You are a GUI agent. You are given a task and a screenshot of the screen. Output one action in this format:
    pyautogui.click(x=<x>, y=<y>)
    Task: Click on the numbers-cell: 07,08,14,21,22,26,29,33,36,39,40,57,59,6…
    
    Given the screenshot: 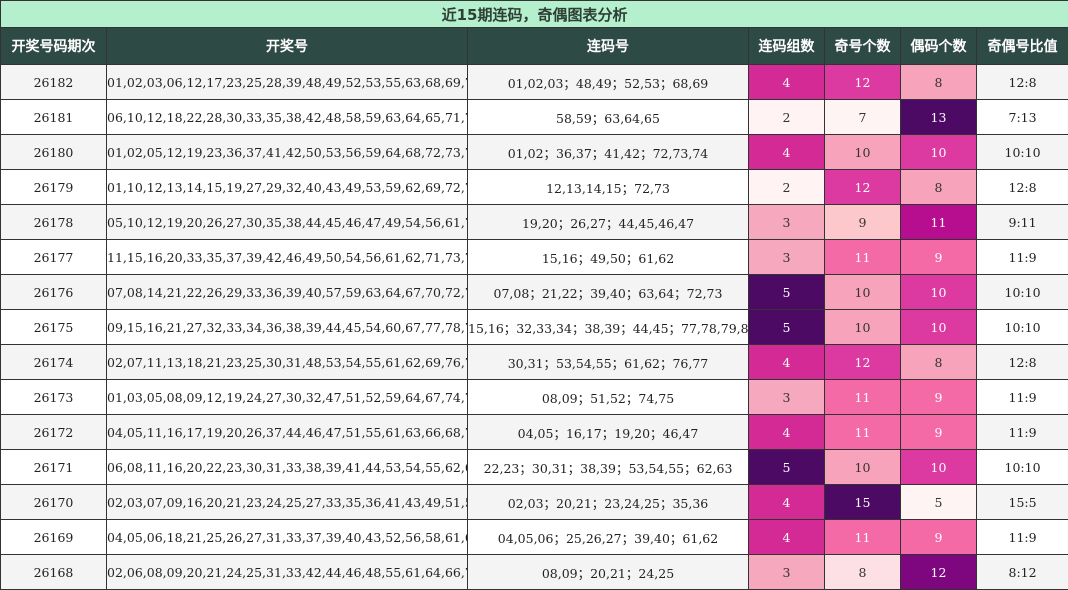 What is the action you would take?
    pyautogui.click(x=287, y=292)
    